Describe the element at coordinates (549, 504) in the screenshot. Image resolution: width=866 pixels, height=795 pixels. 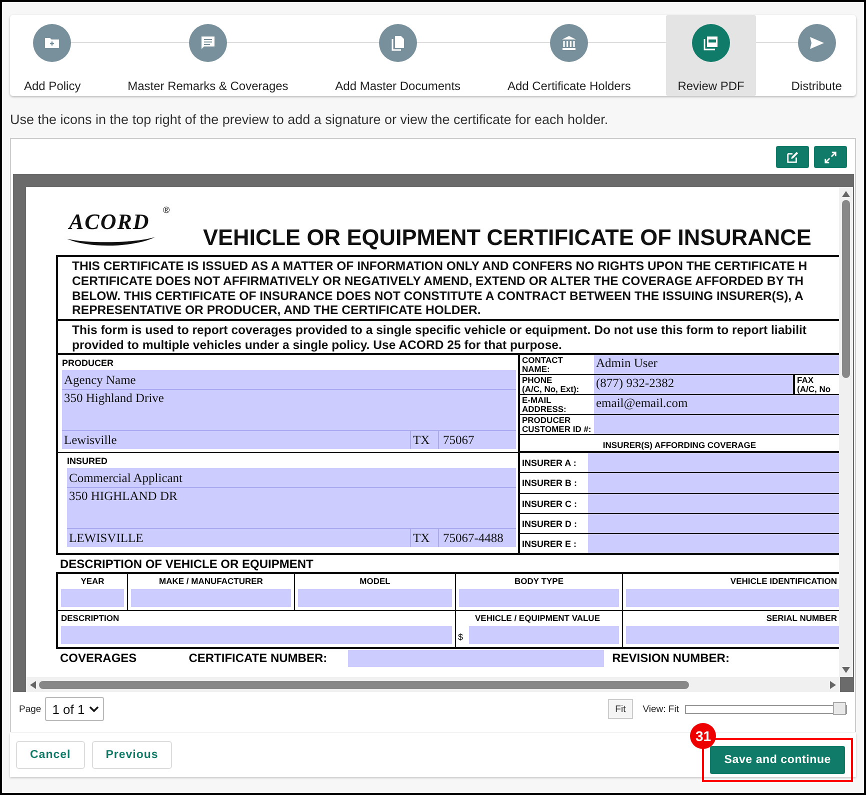
I see `field-label: INSURER C :` at that location.